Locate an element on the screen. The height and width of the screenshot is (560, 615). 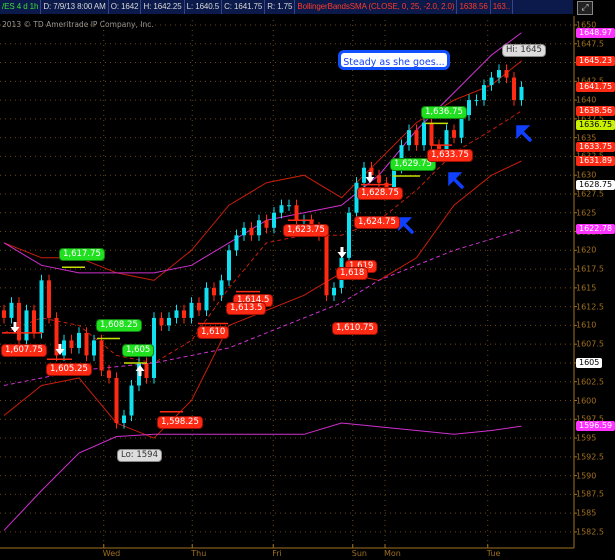
x-tick-label: Tue is located at coordinates (493, 553).